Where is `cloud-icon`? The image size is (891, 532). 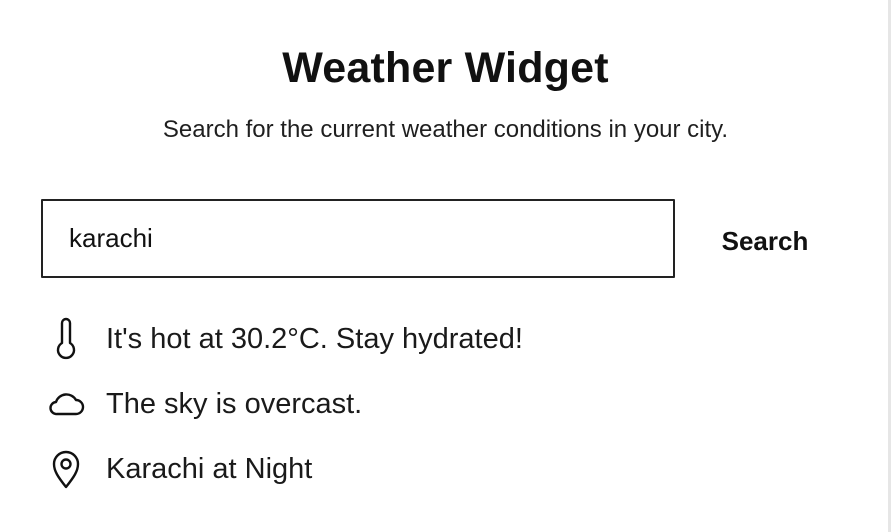 cloud-icon is located at coordinates (66, 404).